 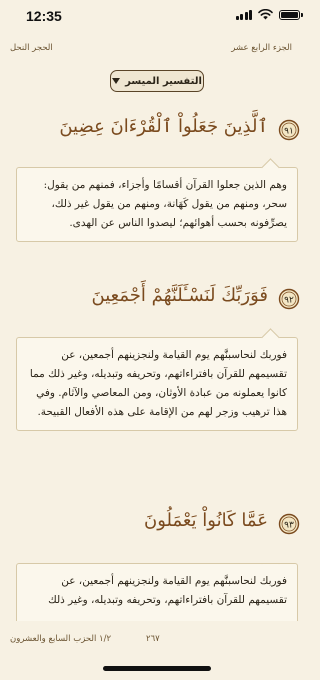 I want to click on hizb-label: ١/٢ الحزب السابع والعشرون, so click(x=61, y=639).